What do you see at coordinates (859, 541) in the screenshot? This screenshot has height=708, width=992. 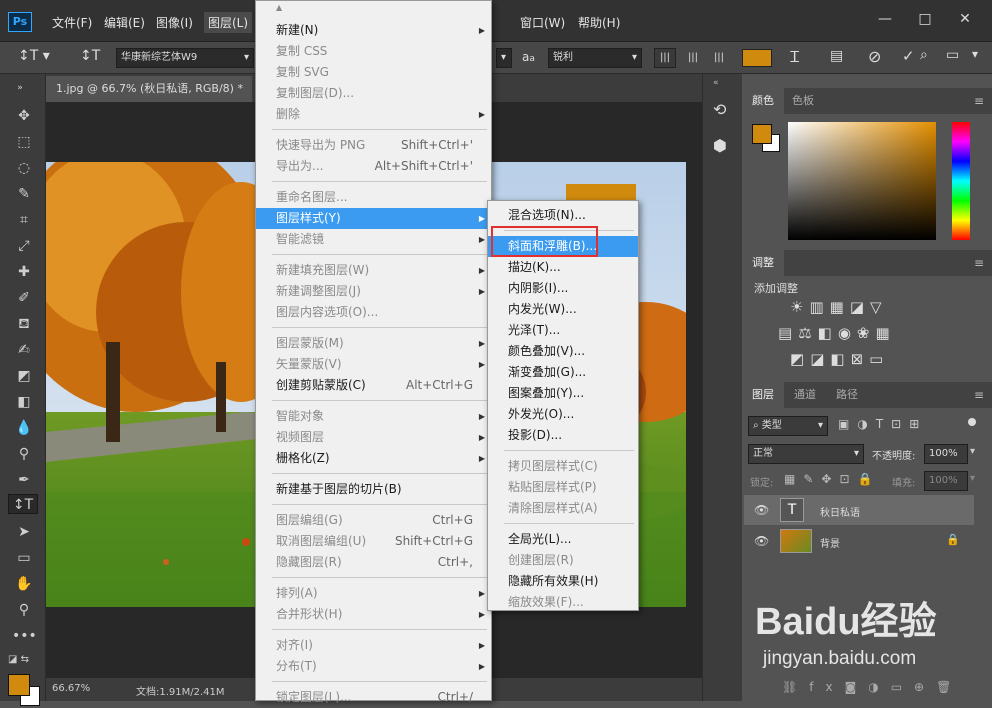 I see `layer-row-background: 👁 背景 🔒` at bounding box center [859, 541].